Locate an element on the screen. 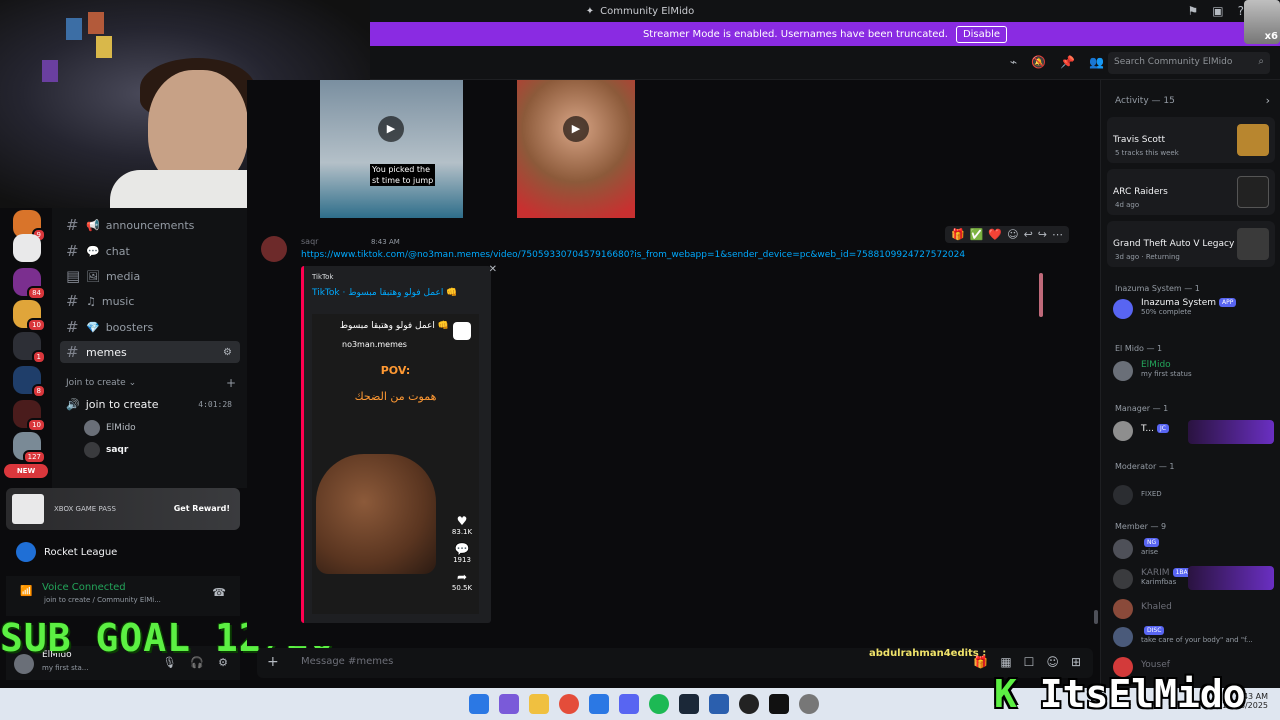  server-icon is located at coordinates (27, 248).